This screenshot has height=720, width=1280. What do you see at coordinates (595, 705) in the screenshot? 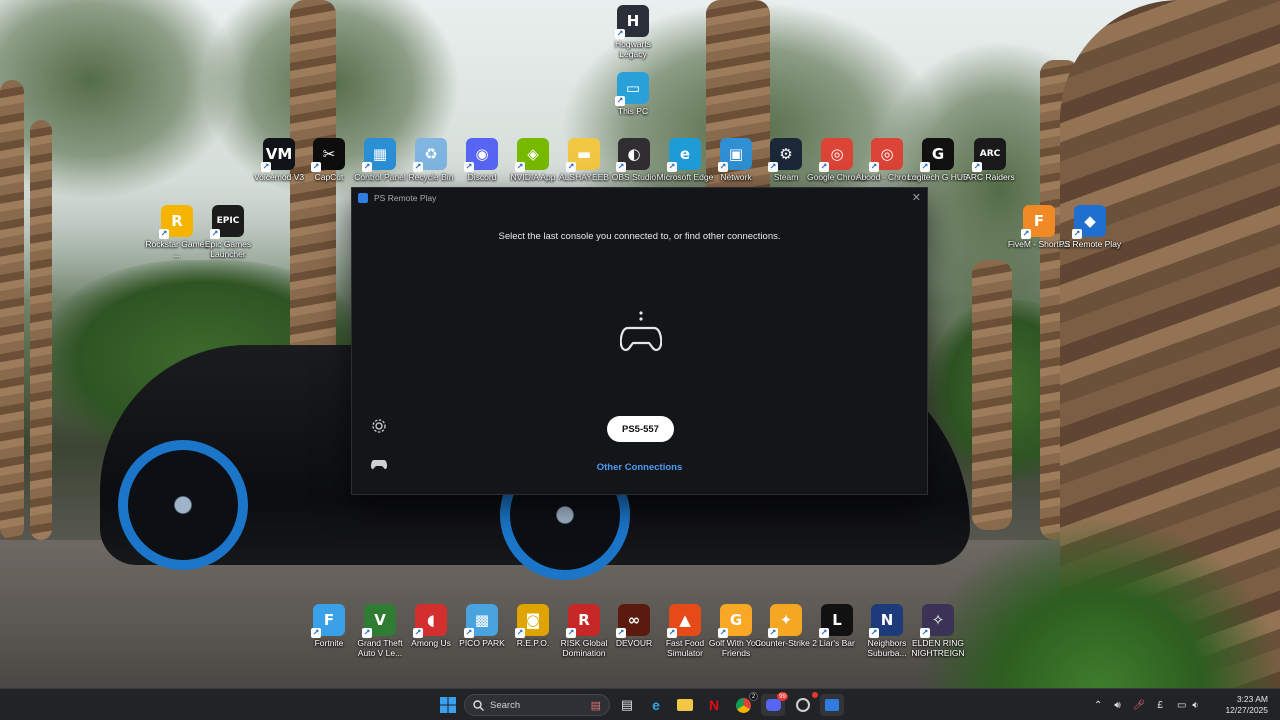
I see `search-highlight-icon: ▤` at bounding box center [595, 705].